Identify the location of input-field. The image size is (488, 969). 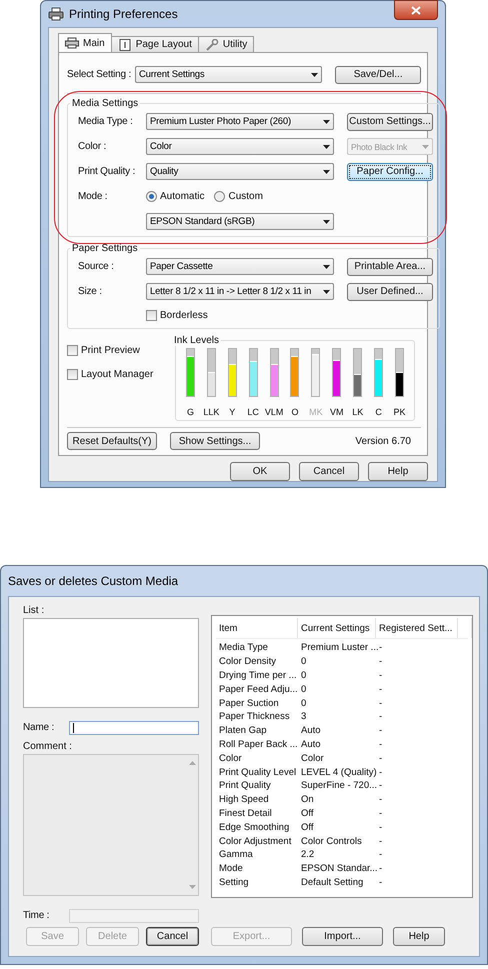
(134, 727).